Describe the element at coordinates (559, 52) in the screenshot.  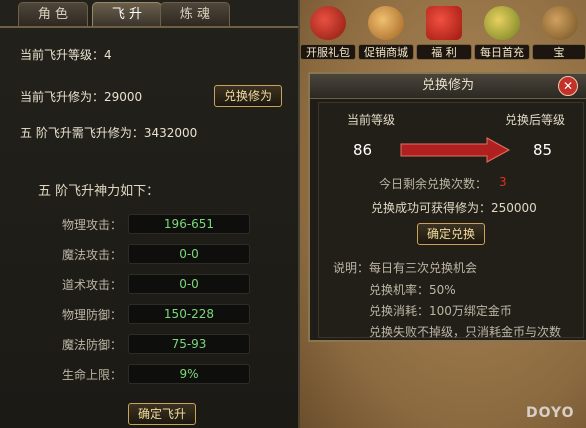
I see `top-icon-label: 宝` at that location.